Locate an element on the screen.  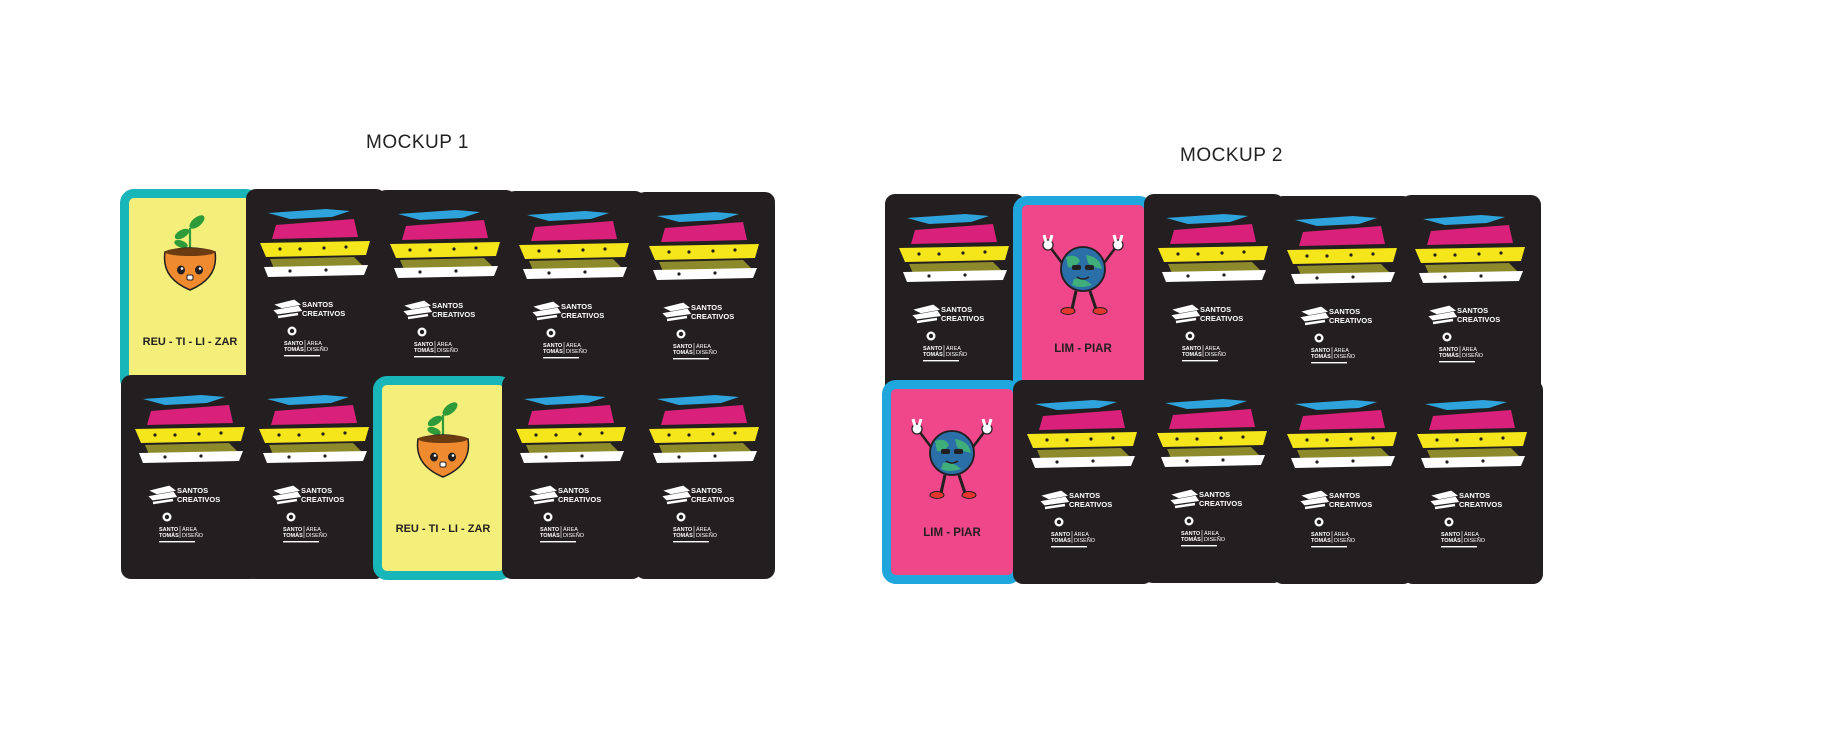
earth-mascot-icon is located at coordinates (1083, 274).